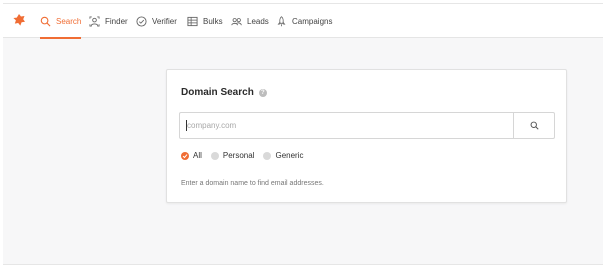  I want to click on bulks-icon, so click(192, 21).